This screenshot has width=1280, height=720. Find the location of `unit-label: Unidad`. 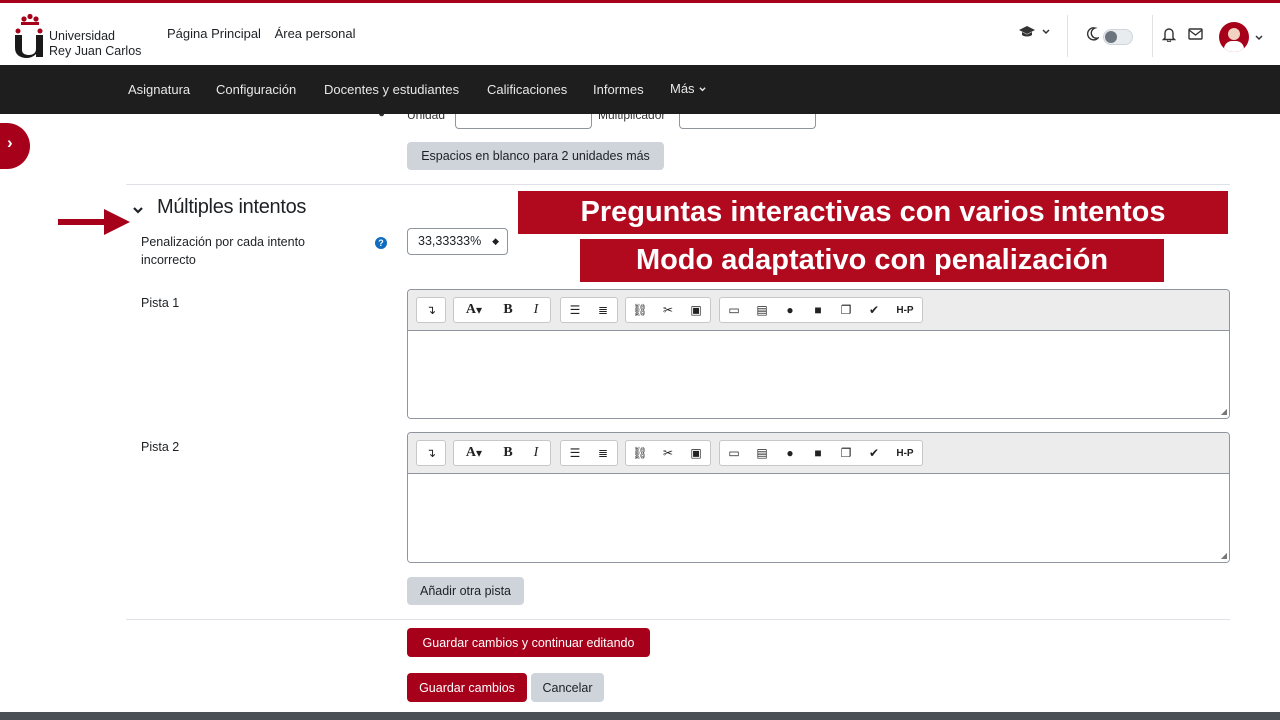

unit-label: Unidad is located at coordinates (426, 118).